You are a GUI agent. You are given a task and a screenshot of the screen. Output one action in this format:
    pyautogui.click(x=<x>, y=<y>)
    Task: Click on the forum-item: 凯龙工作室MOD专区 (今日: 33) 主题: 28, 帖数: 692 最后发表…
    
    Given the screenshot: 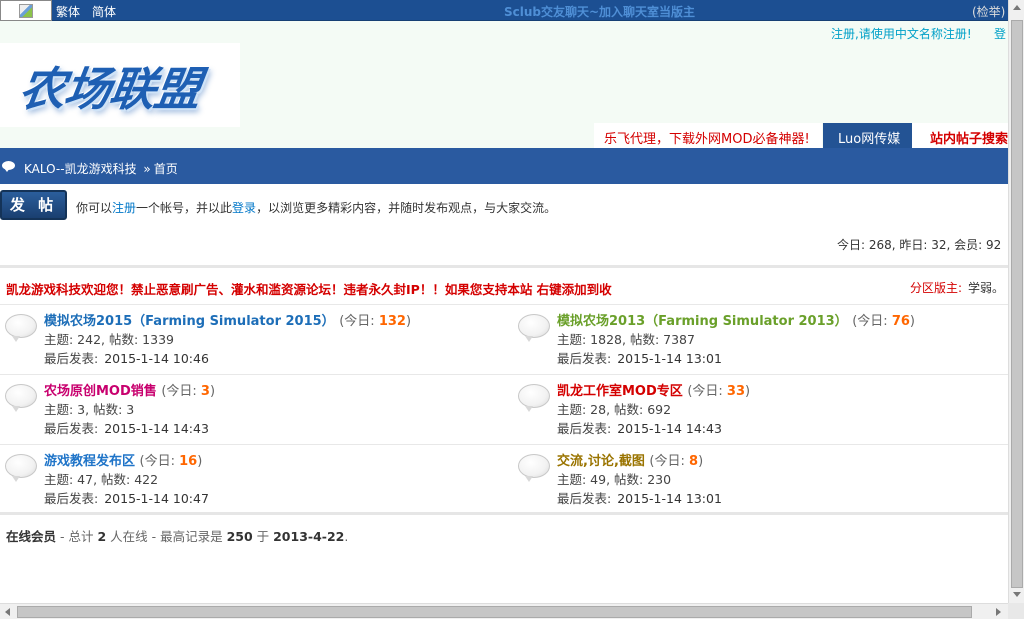 What is the action you would take?
    pyautogui.click(x=768, y=410)
    